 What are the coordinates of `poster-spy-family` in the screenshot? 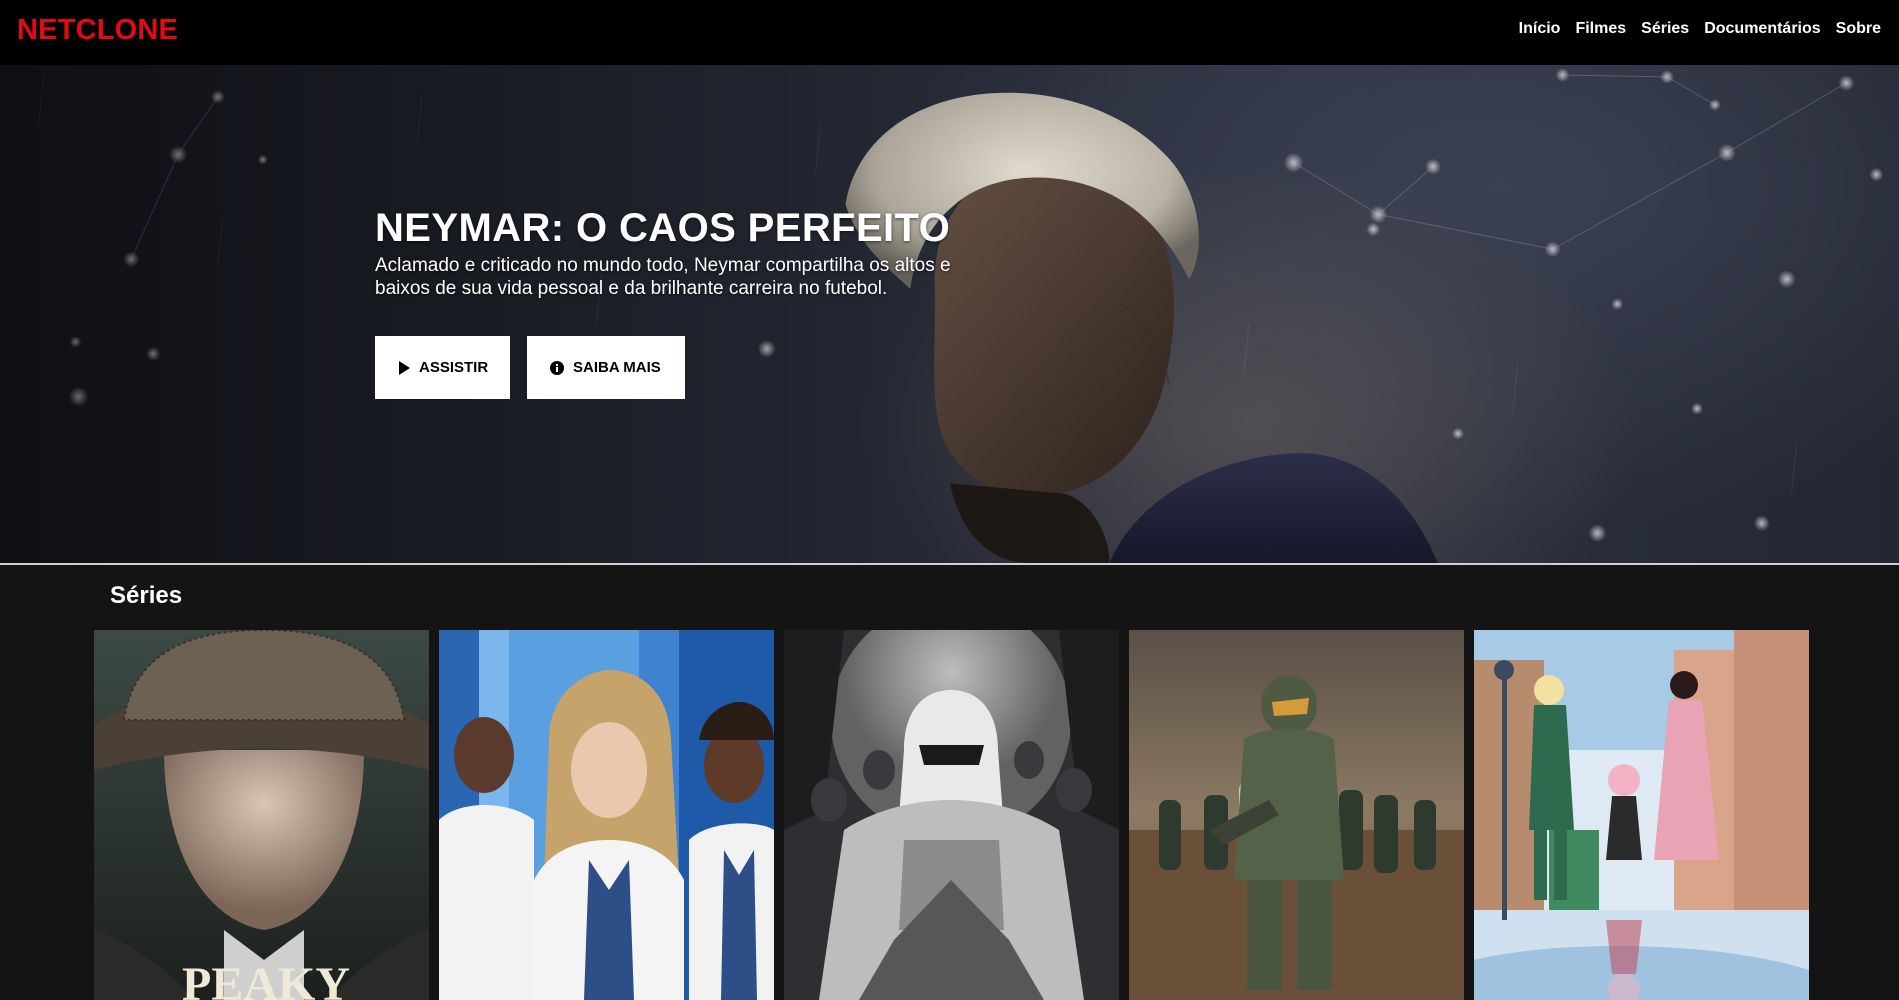 It's located at (1641, 815).